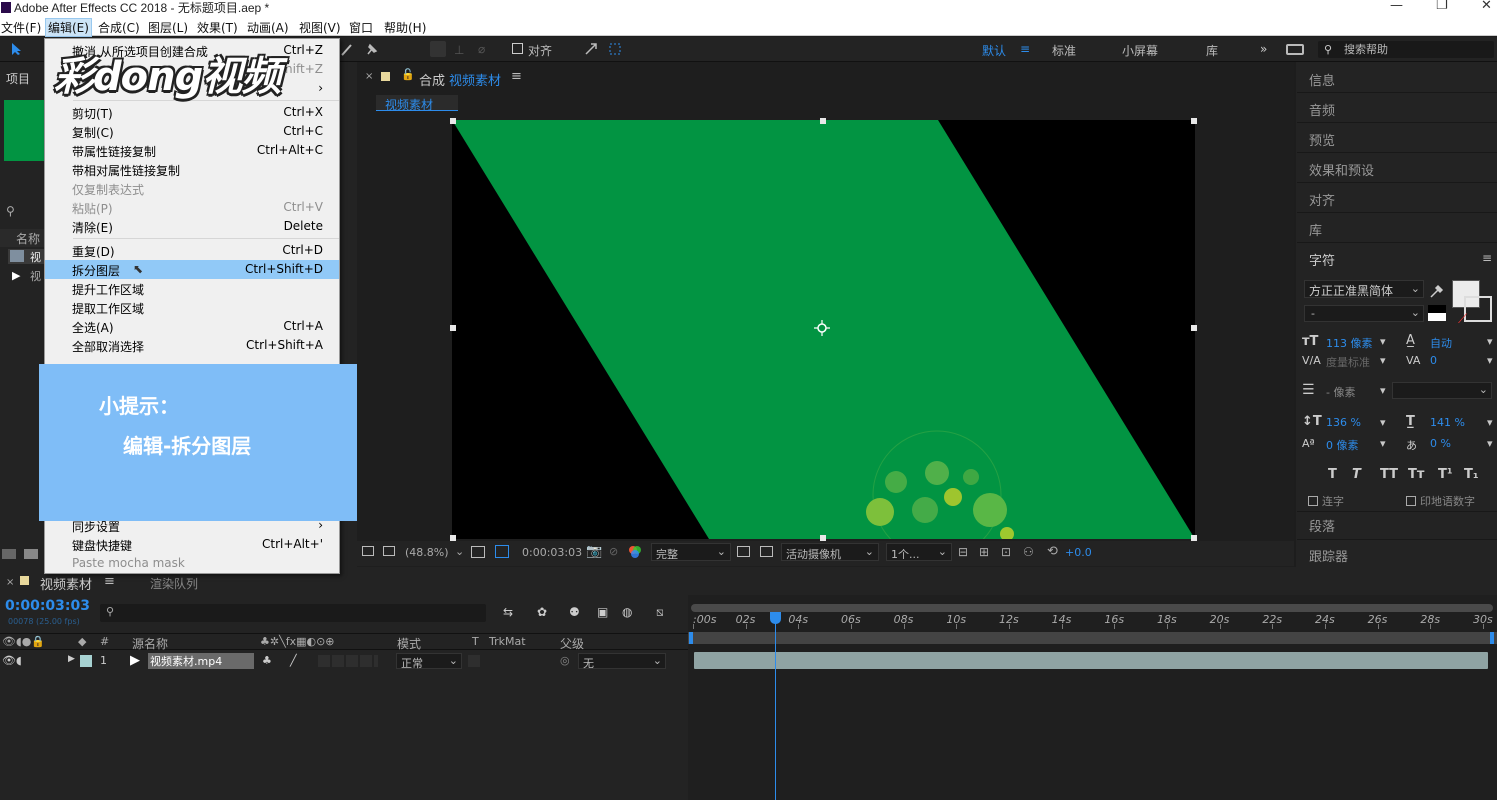  What do you see at coordinates (1322, 525) in the screenshot?
I see `panel-paragraph: 段落` at bounding box center [1322, 525].